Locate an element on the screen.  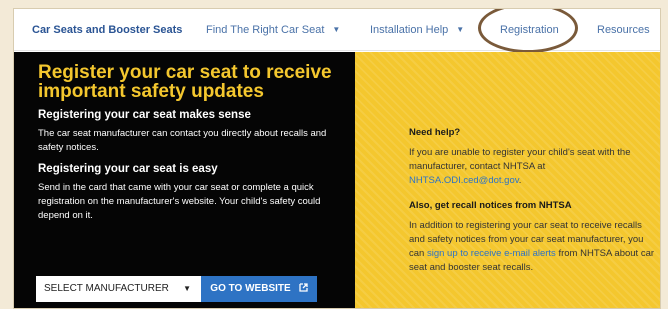
section-title: Registering your car seat makes sense is located at coordinates (144, 115).